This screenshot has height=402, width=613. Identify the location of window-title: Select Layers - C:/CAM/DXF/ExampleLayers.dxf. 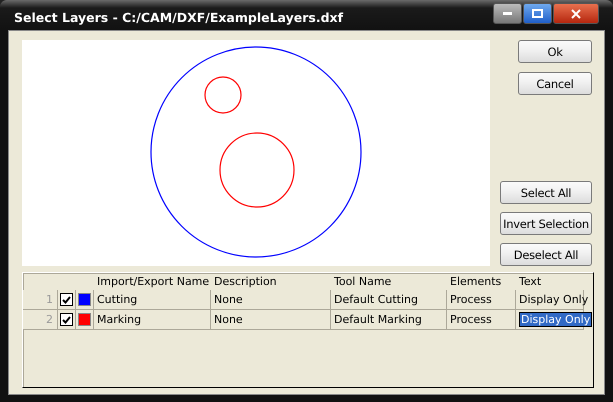
(178, 16).